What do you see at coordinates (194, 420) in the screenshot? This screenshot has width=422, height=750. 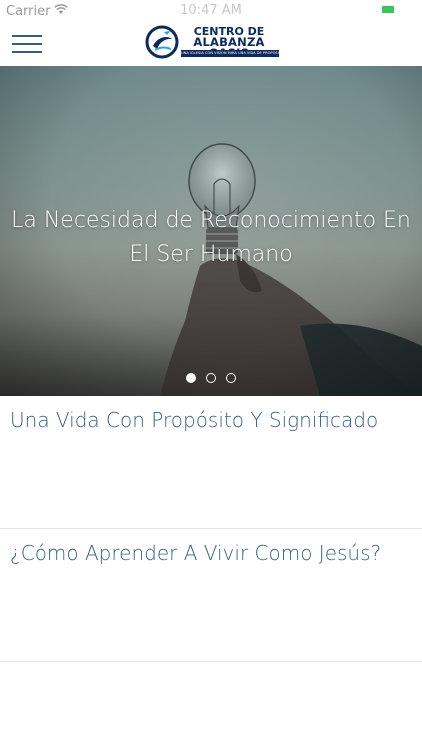 I see `post-title: Una Vida Con Propósito Y Significado` at bounding box center [194, 420].